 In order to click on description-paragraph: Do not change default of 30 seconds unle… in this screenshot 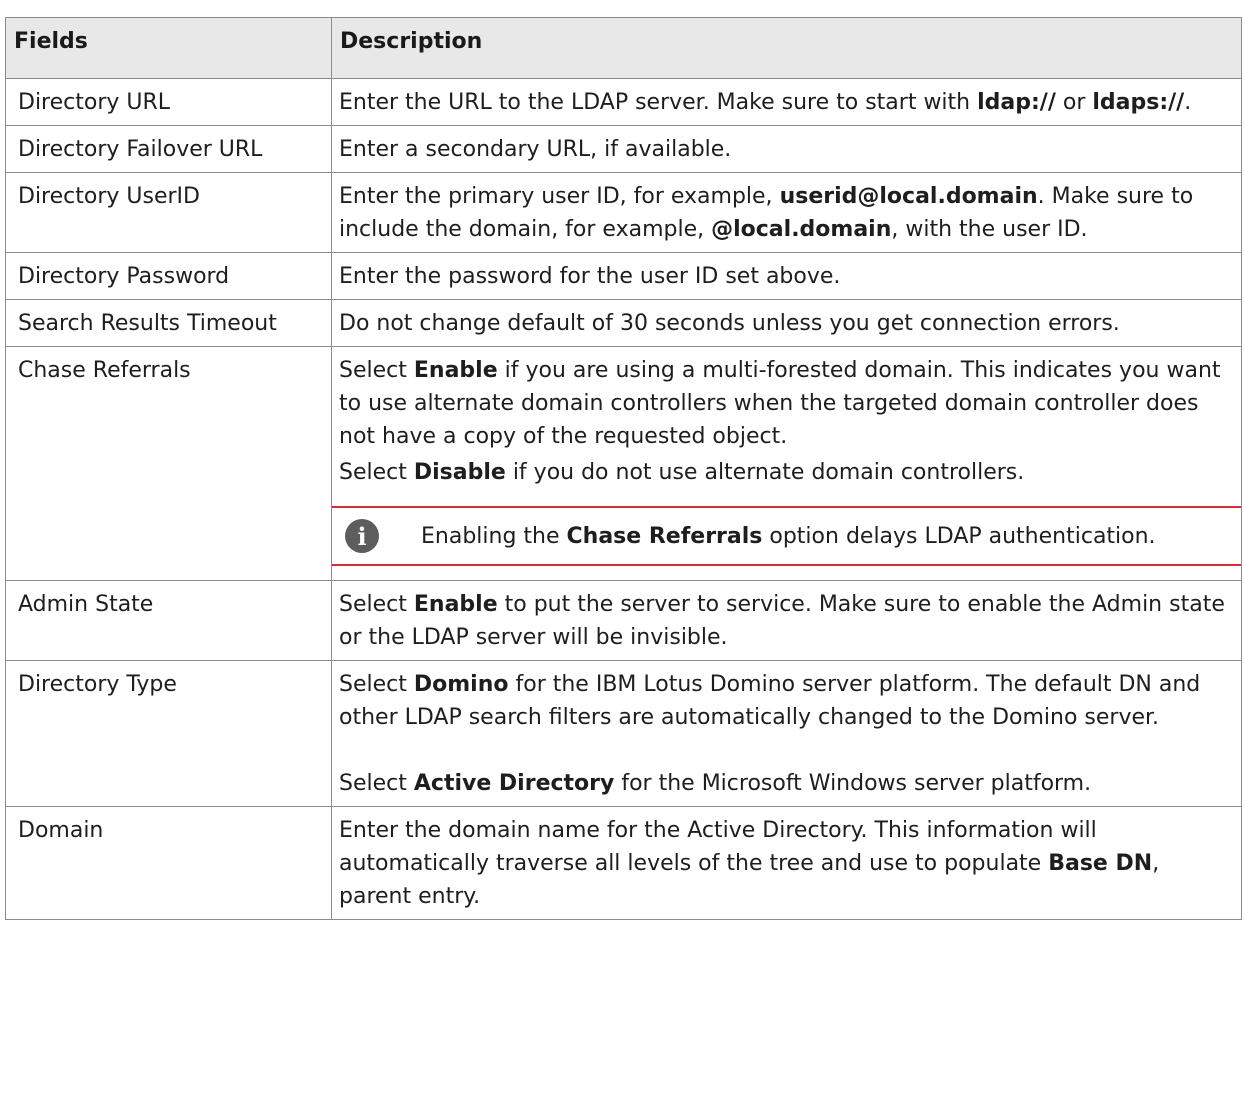, I will do `click(786, 323)`.